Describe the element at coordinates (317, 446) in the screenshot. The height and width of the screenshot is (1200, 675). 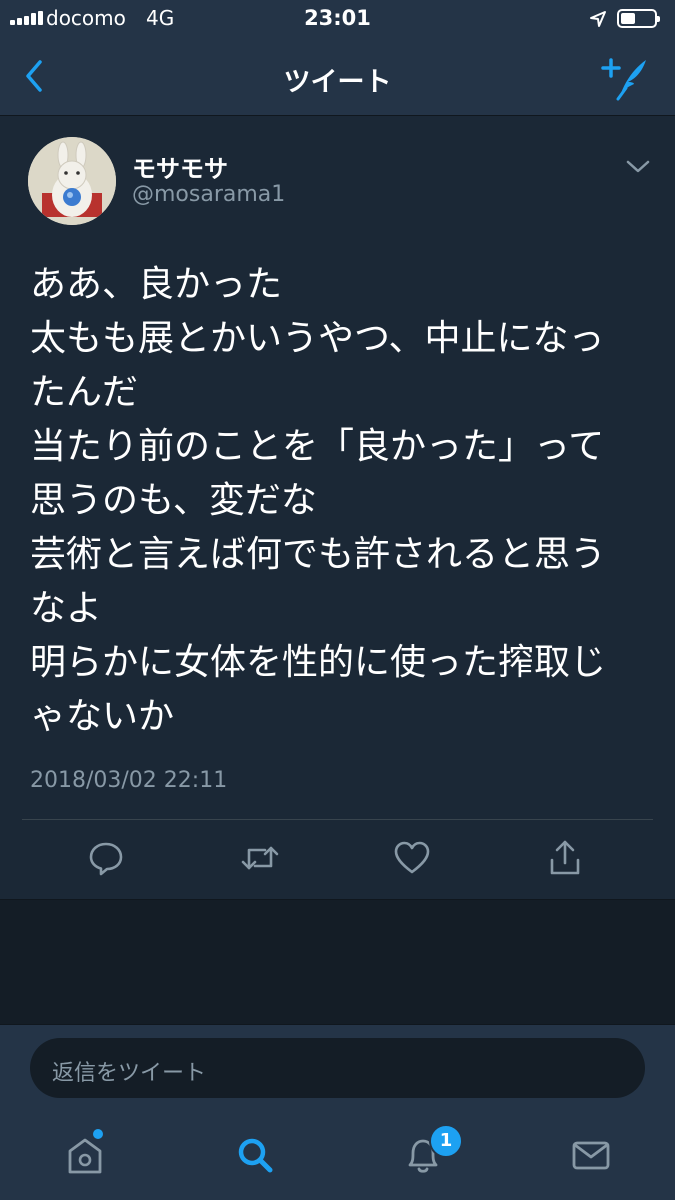
I see `tweet-text-line: 当たり前のことを「良かった」って` at that location.